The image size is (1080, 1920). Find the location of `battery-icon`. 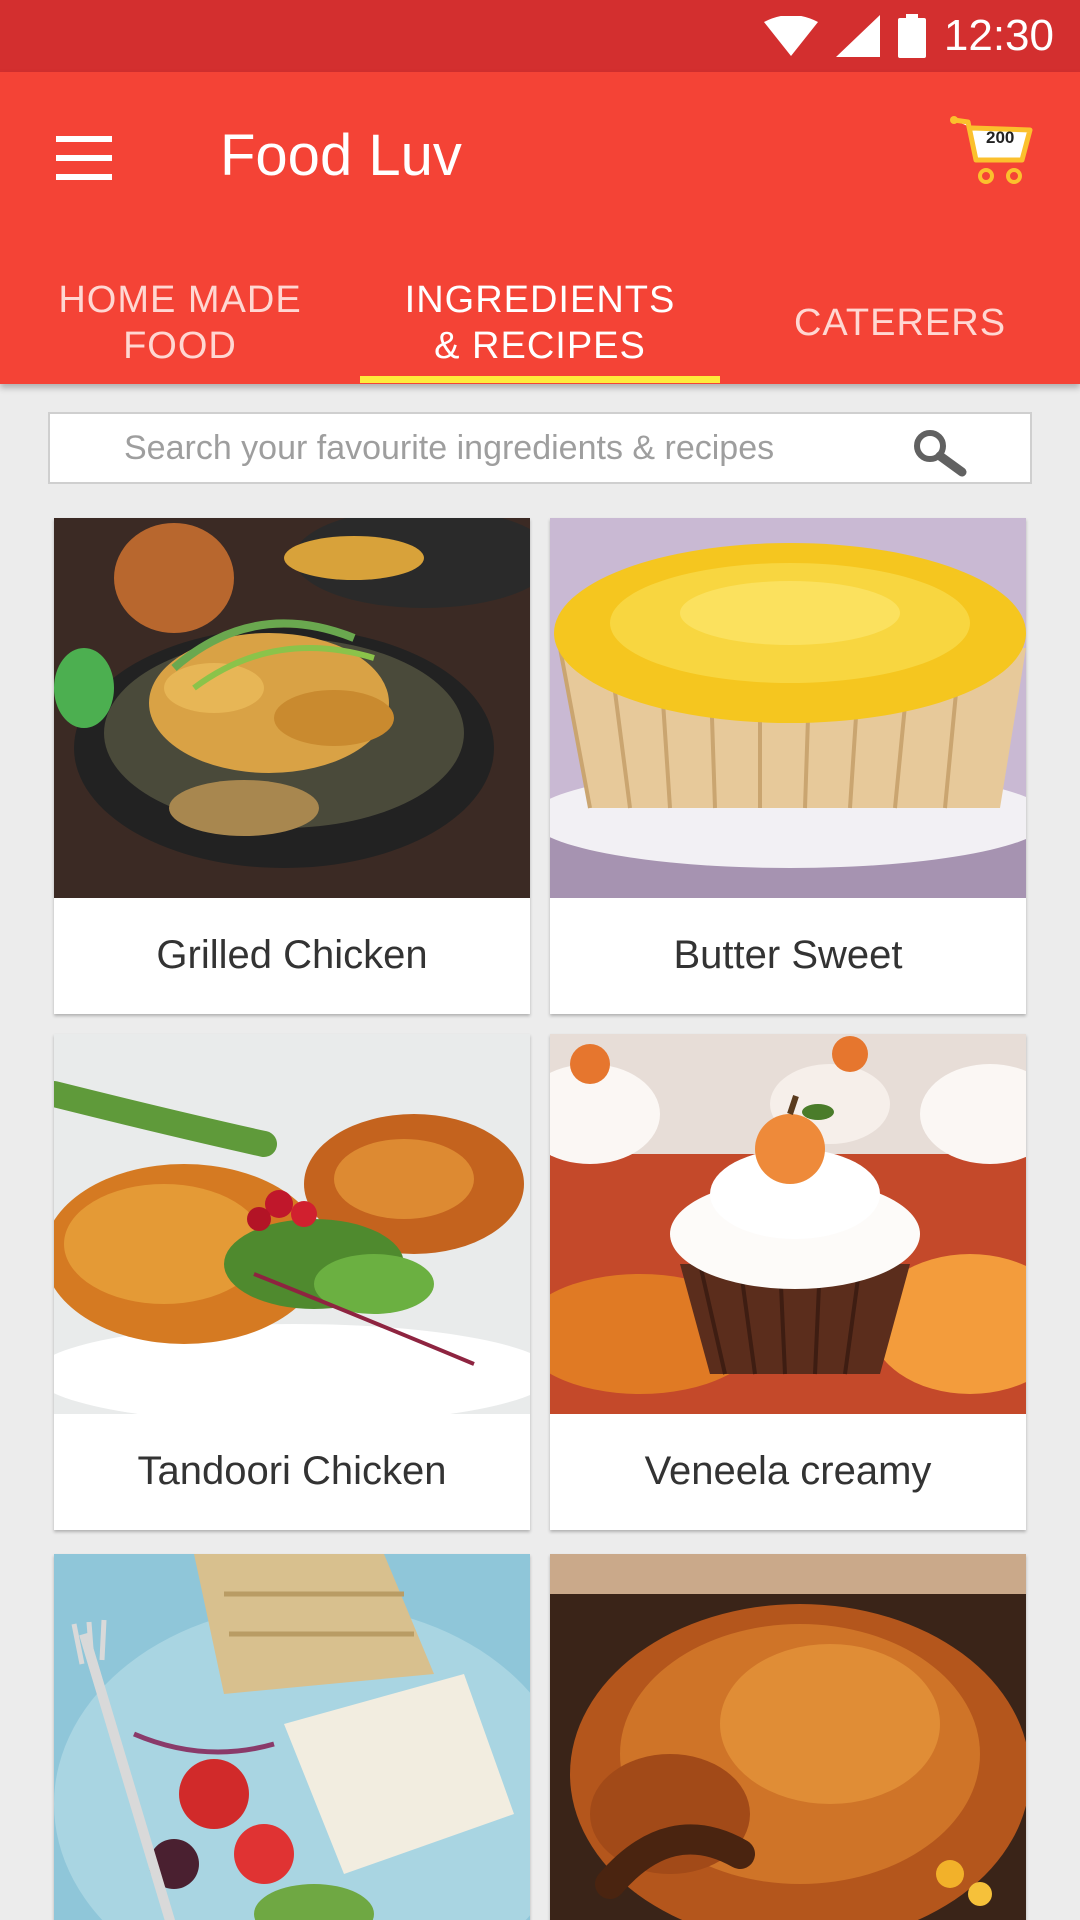

battery-icon is located at coordinates (911, 36).